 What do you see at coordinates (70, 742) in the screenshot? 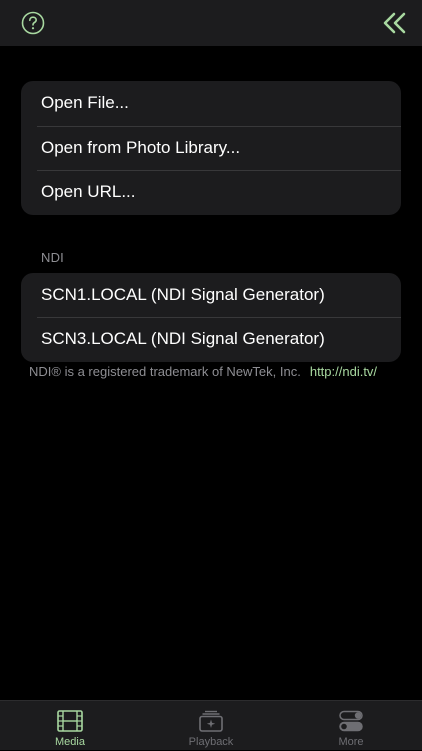
I see `tab-media-label: Media` at bounding box center [70, 742].